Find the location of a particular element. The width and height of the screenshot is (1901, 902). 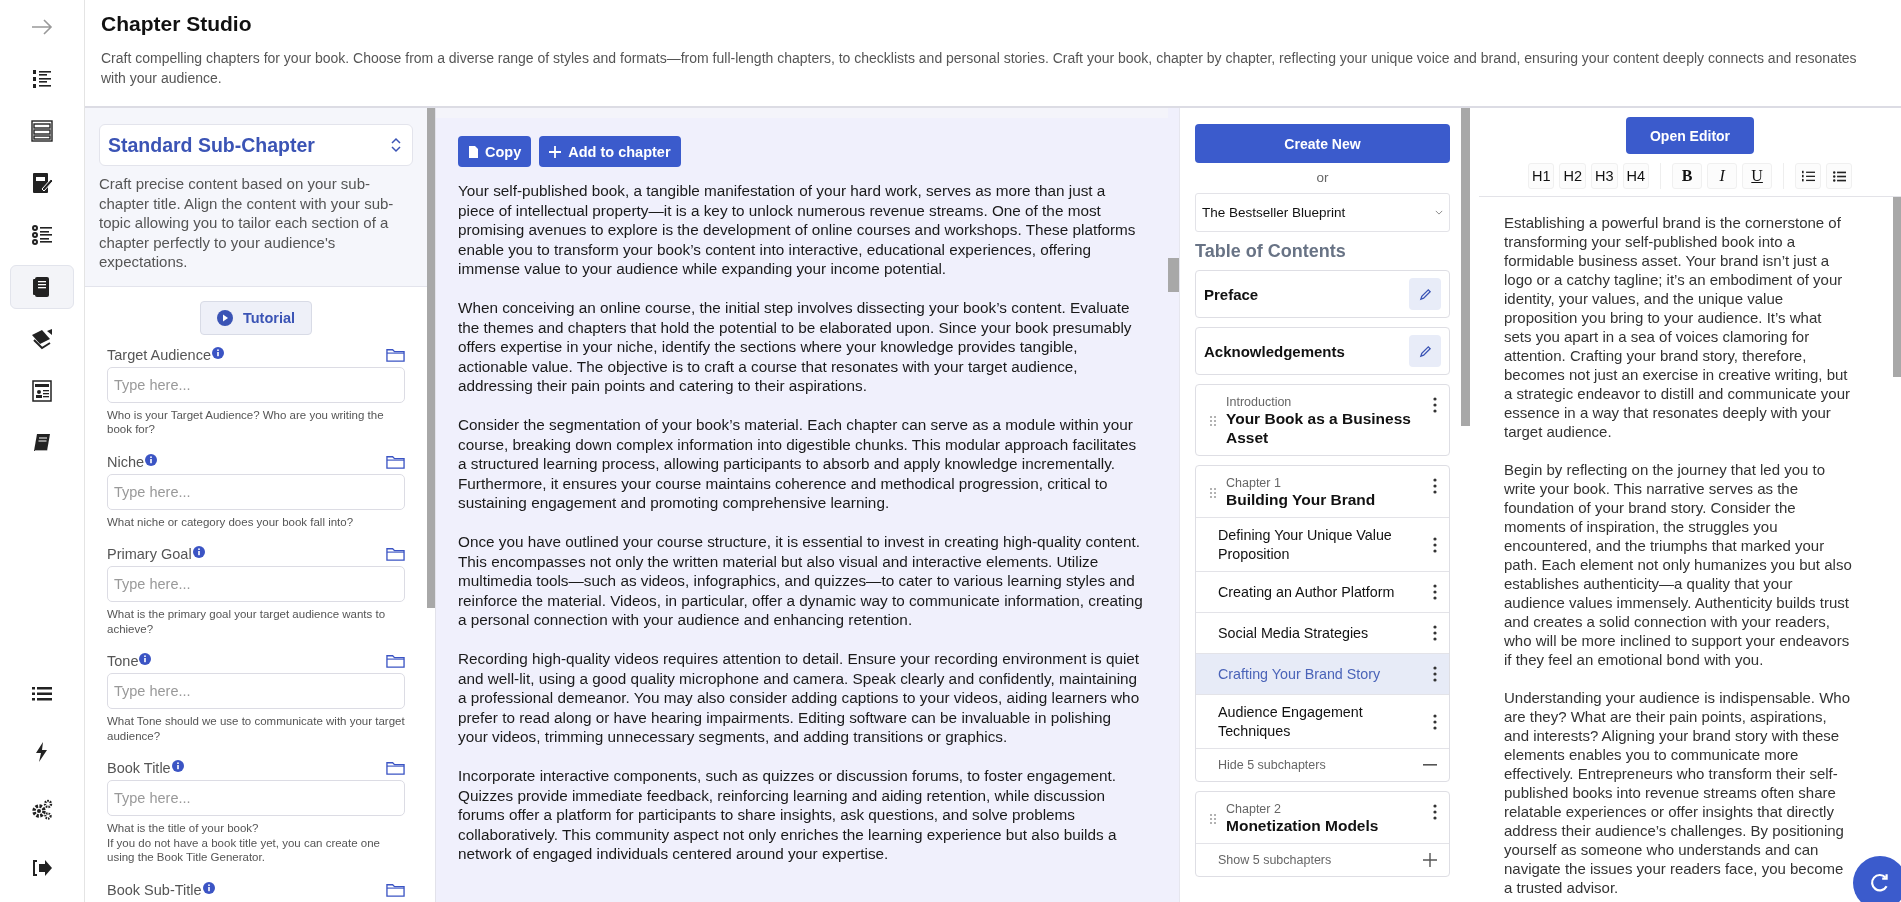

field-label: Book Sub-Title is located at coordinates (154, 889).